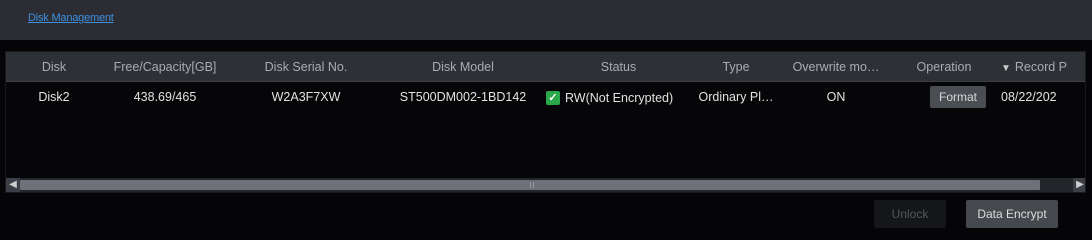 The height and width of the screenshot is (240, 1092). I want to click on column-header-disk: Disk, so click(54, 67).